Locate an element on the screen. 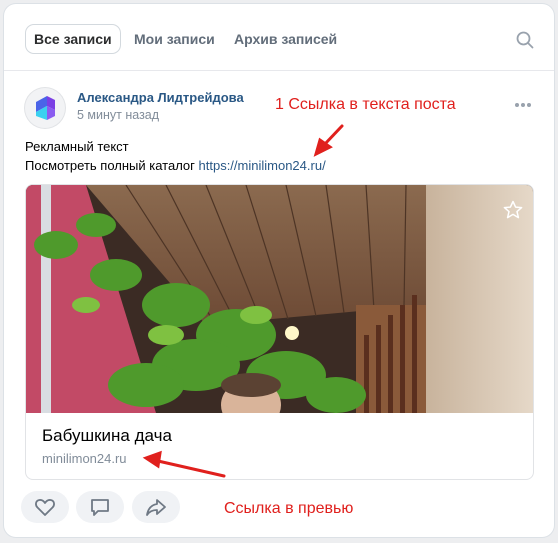 The height and width of the screenshot is (543, 558). share-button is located at coordinates (156, 507).